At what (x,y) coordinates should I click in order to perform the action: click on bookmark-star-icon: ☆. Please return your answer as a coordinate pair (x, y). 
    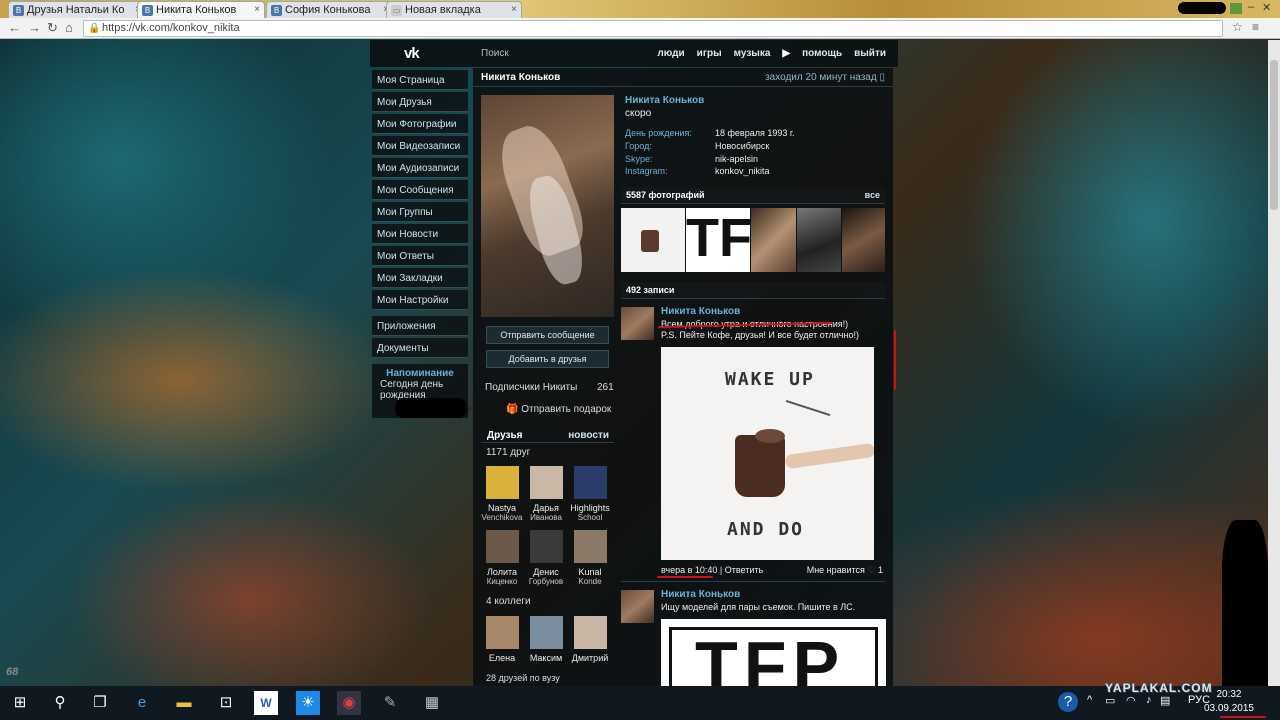
    Looking at the image, I should click on (1237, 27).